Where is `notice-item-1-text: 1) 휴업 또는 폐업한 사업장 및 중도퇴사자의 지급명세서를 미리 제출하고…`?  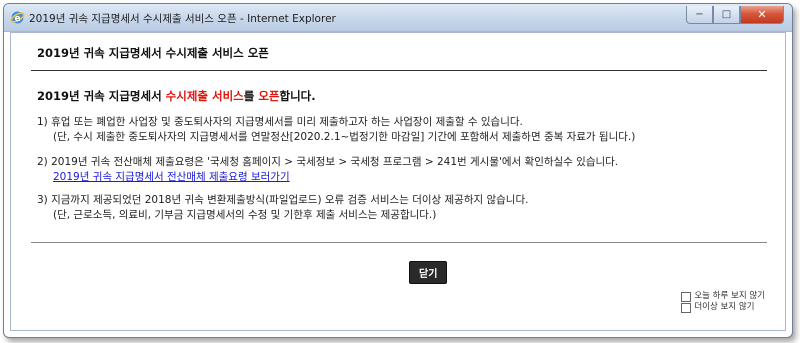
notice-item-1-text: 1) 휴업 또는 폐업한 사업장 및 중도퇴사자의 지급명세서를 미리 제출하고… is located at coordinates (280, 122).